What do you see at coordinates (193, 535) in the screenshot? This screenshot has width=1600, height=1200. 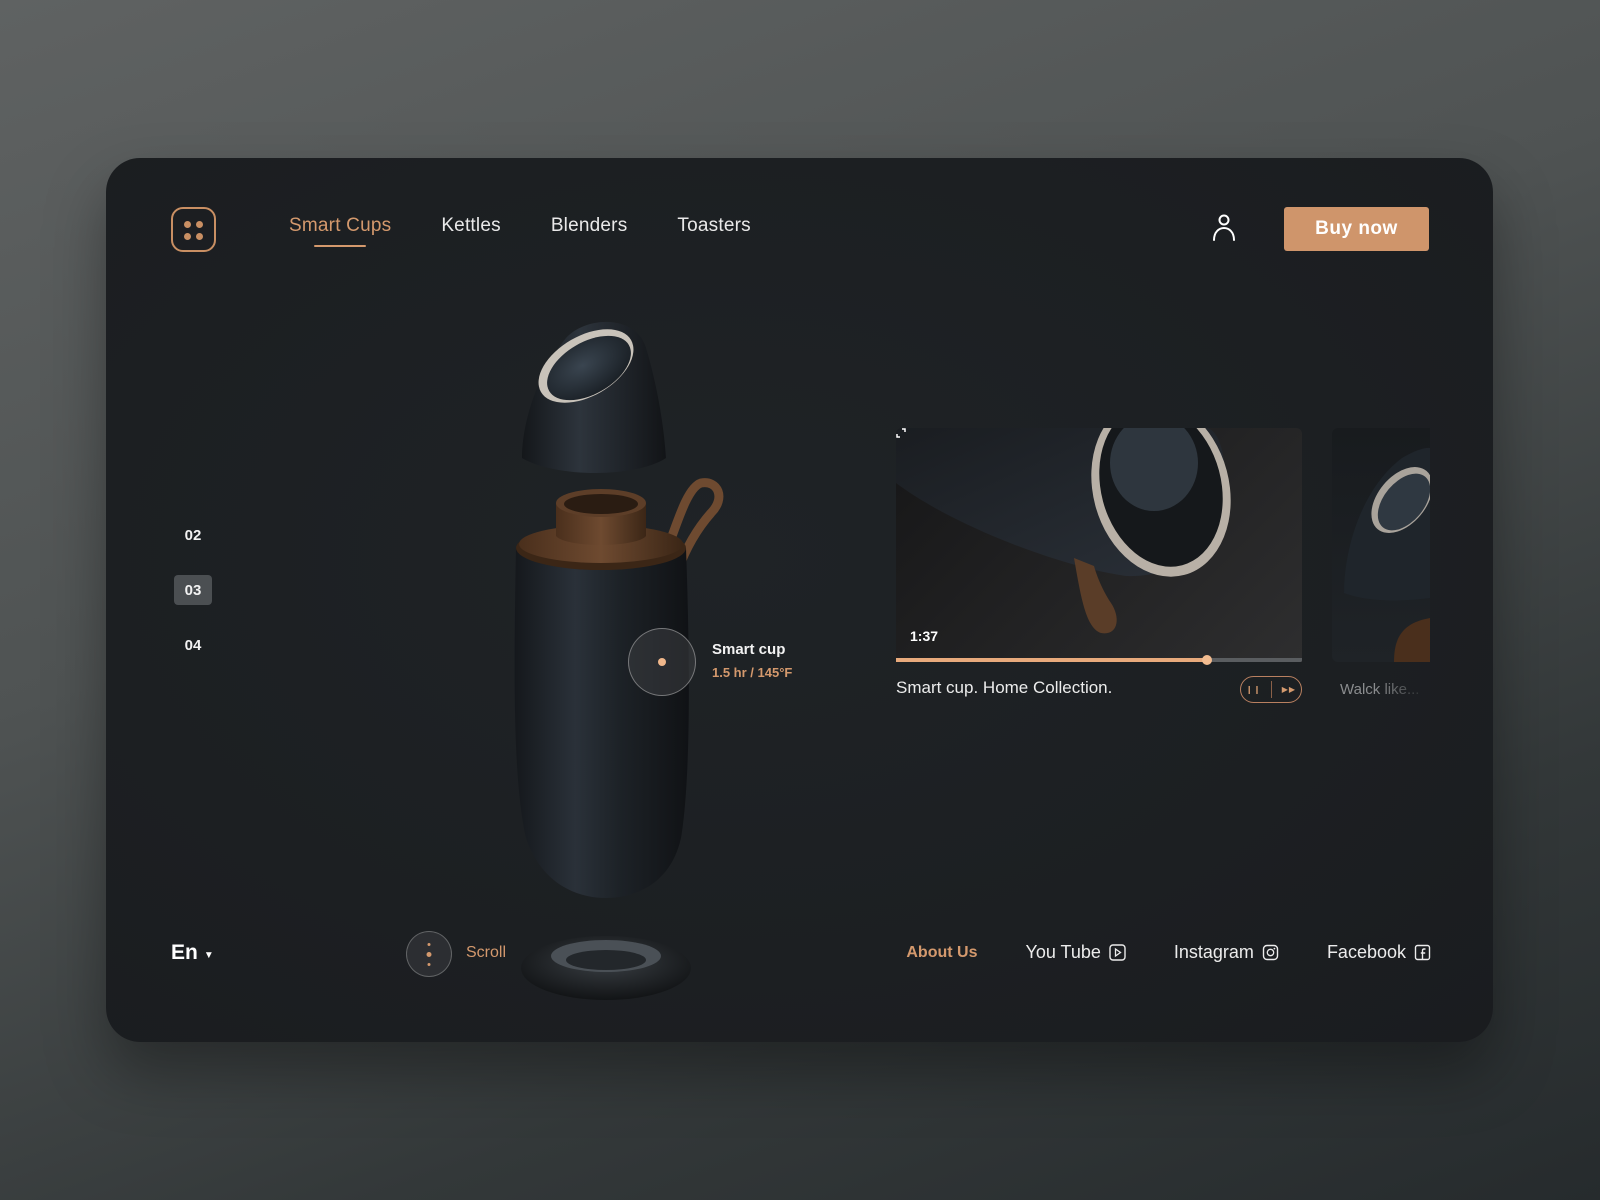 I see `pager-item-02: 02` at bounding box center [193, 535].